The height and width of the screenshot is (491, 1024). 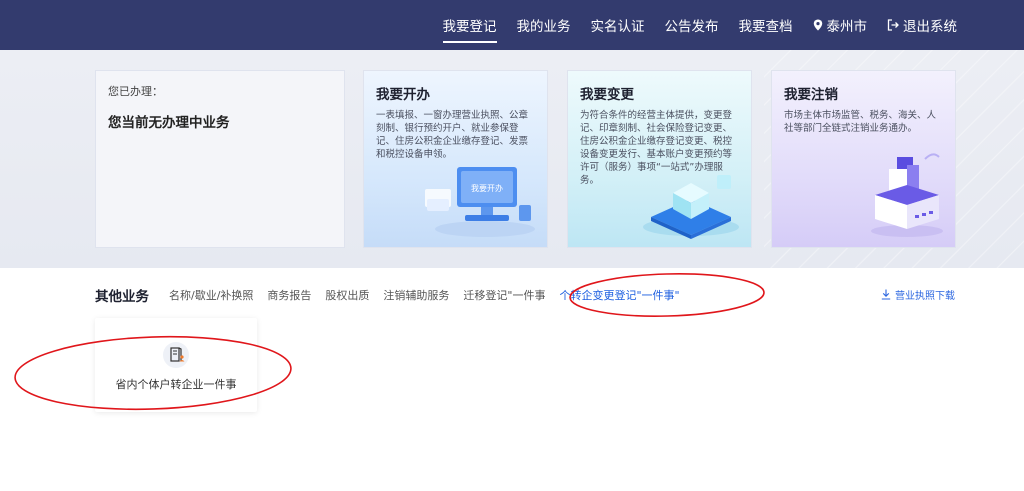 I want to click on nav-logout-label: 退出系统, so click(x=930, y=27).